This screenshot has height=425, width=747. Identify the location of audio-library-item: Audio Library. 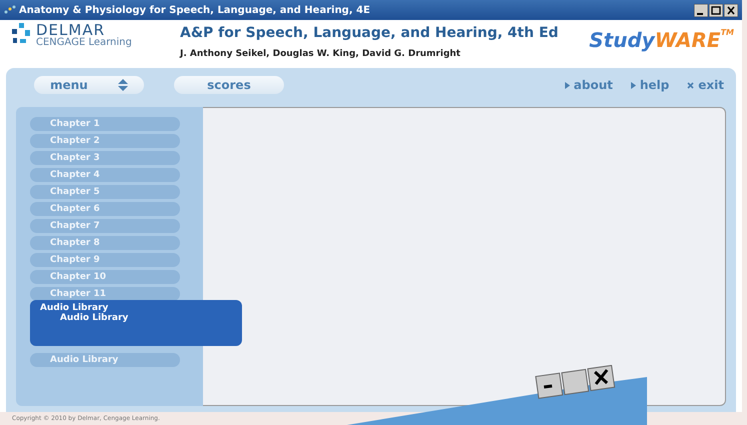
(105, 360).